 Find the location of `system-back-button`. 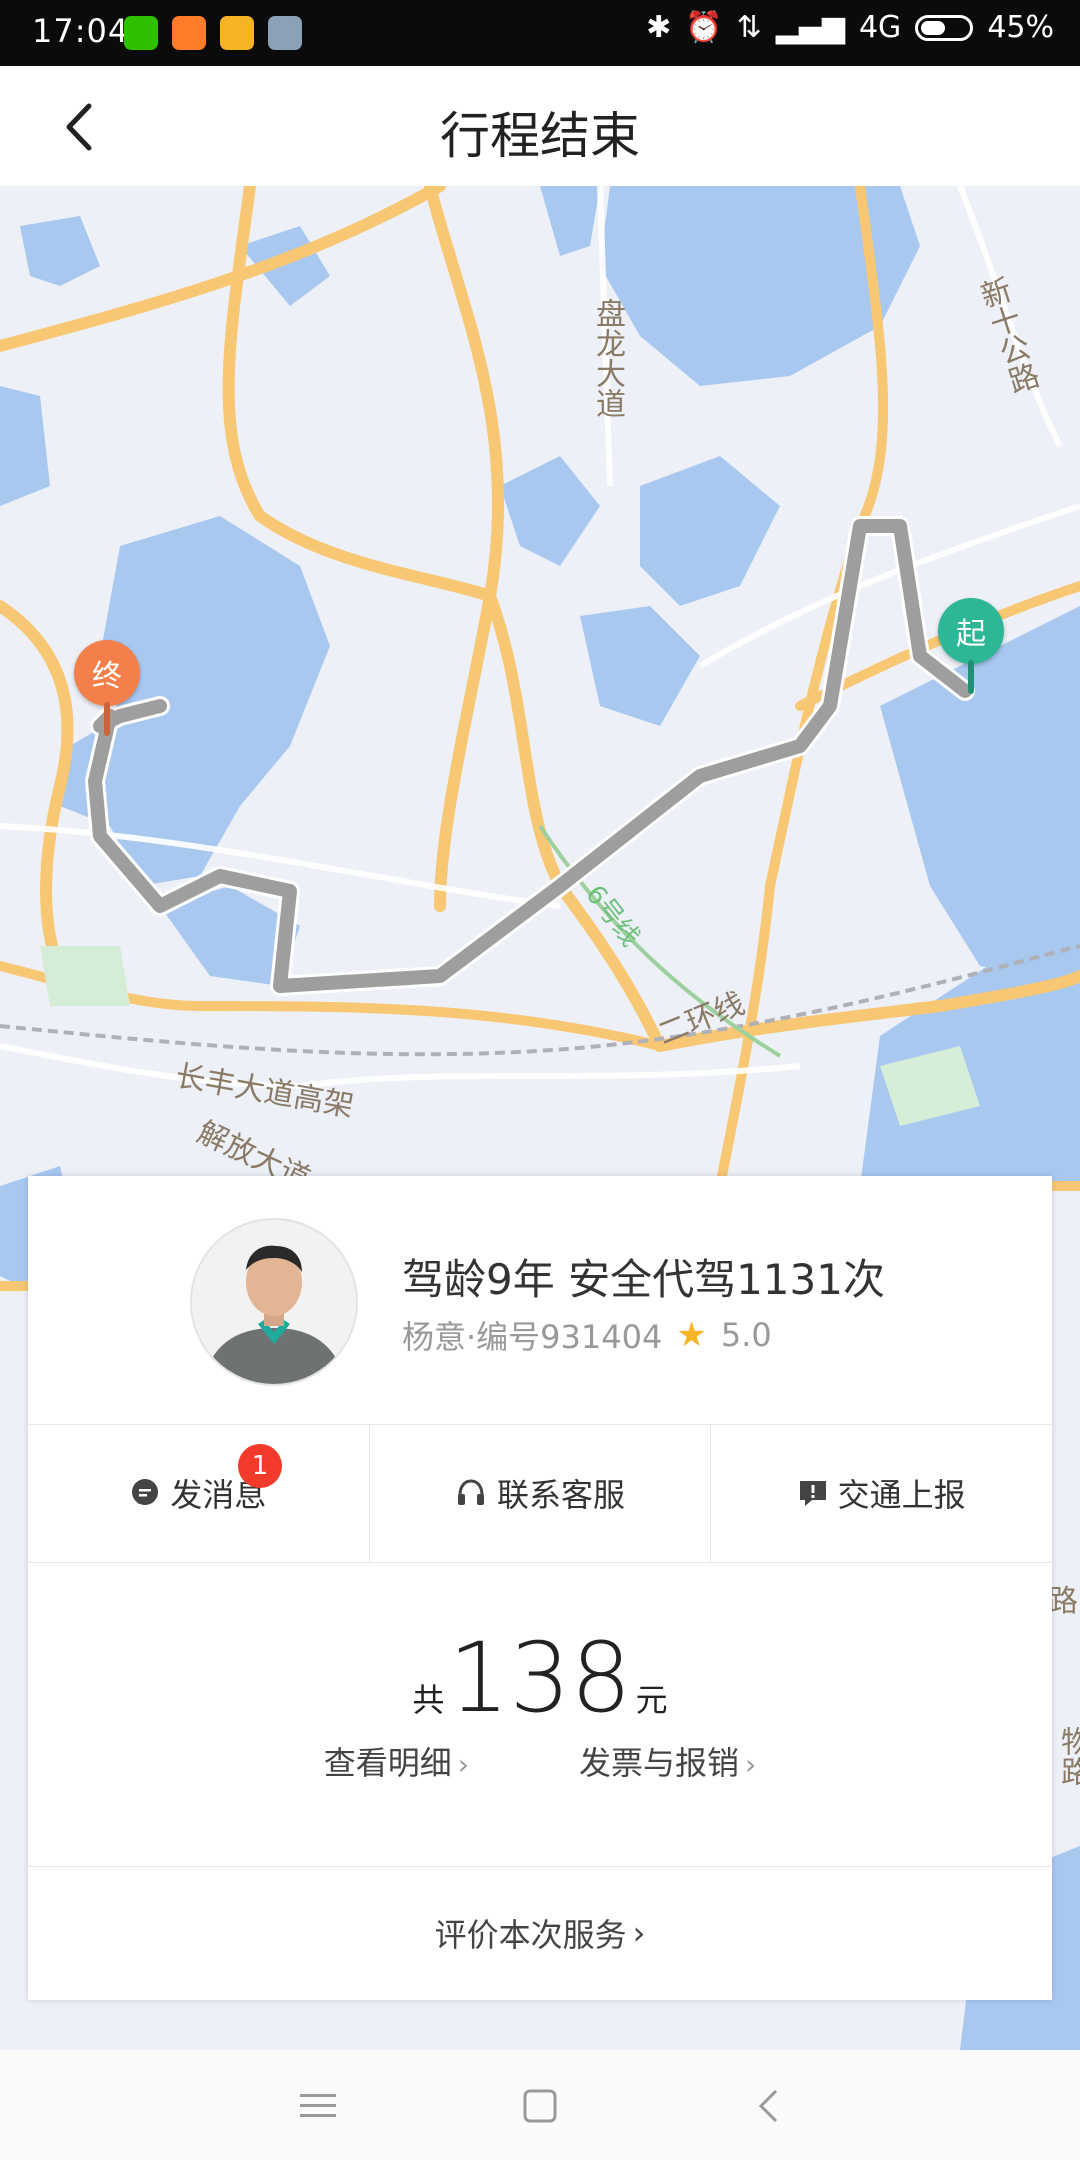

system-back-button is located at coordinates (768, 2106).